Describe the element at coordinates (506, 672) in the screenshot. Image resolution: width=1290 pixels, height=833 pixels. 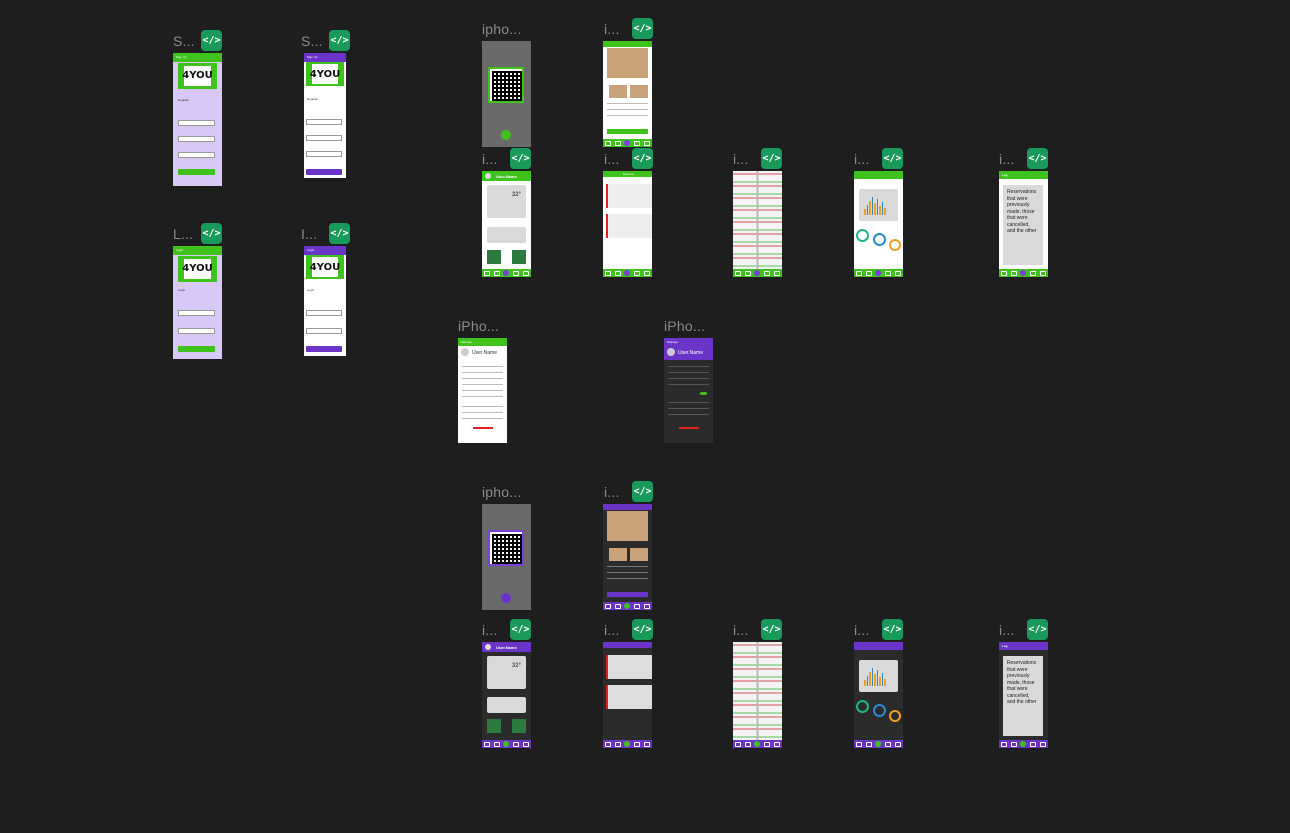
I see `weather-card: 32°` at that location.